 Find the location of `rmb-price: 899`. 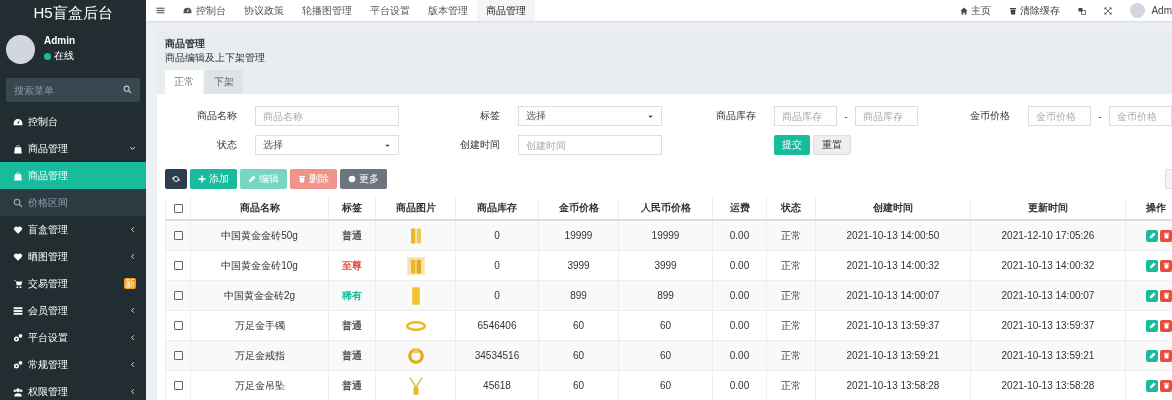

rmb-price: 899 is located at coordinates (665, 295).